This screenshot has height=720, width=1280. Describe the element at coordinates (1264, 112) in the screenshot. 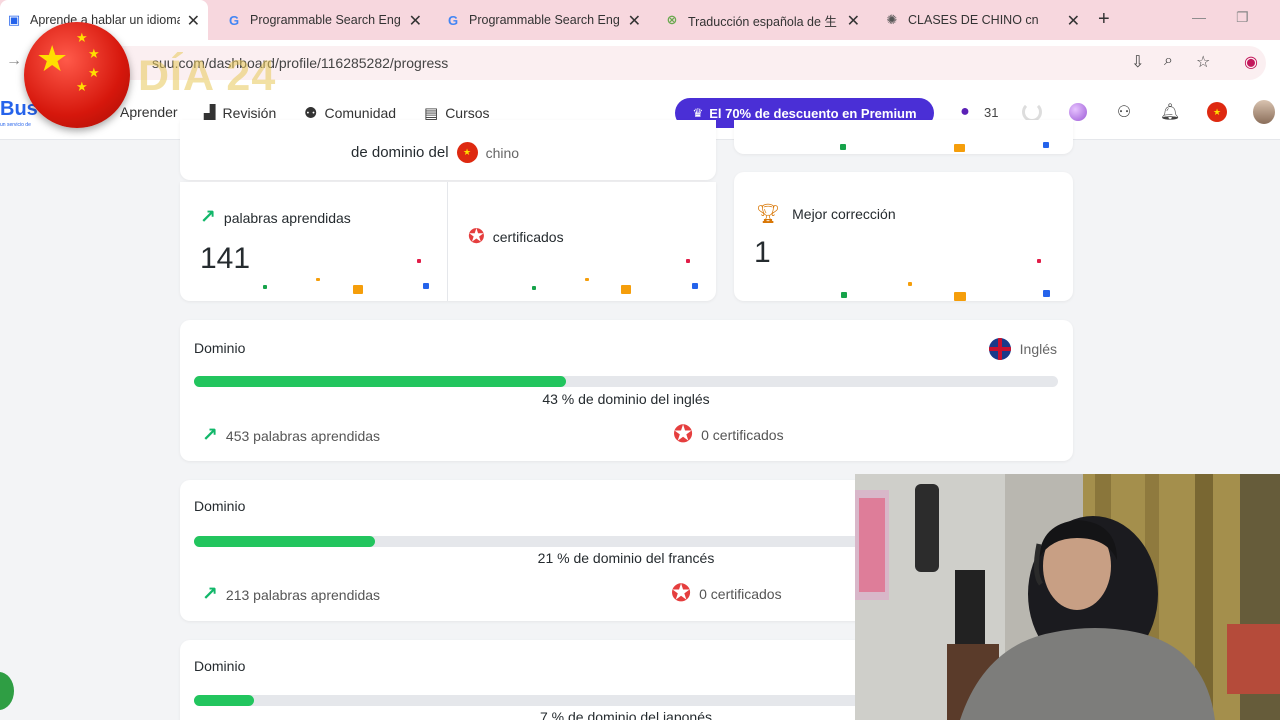

I see `avatar` at that location.